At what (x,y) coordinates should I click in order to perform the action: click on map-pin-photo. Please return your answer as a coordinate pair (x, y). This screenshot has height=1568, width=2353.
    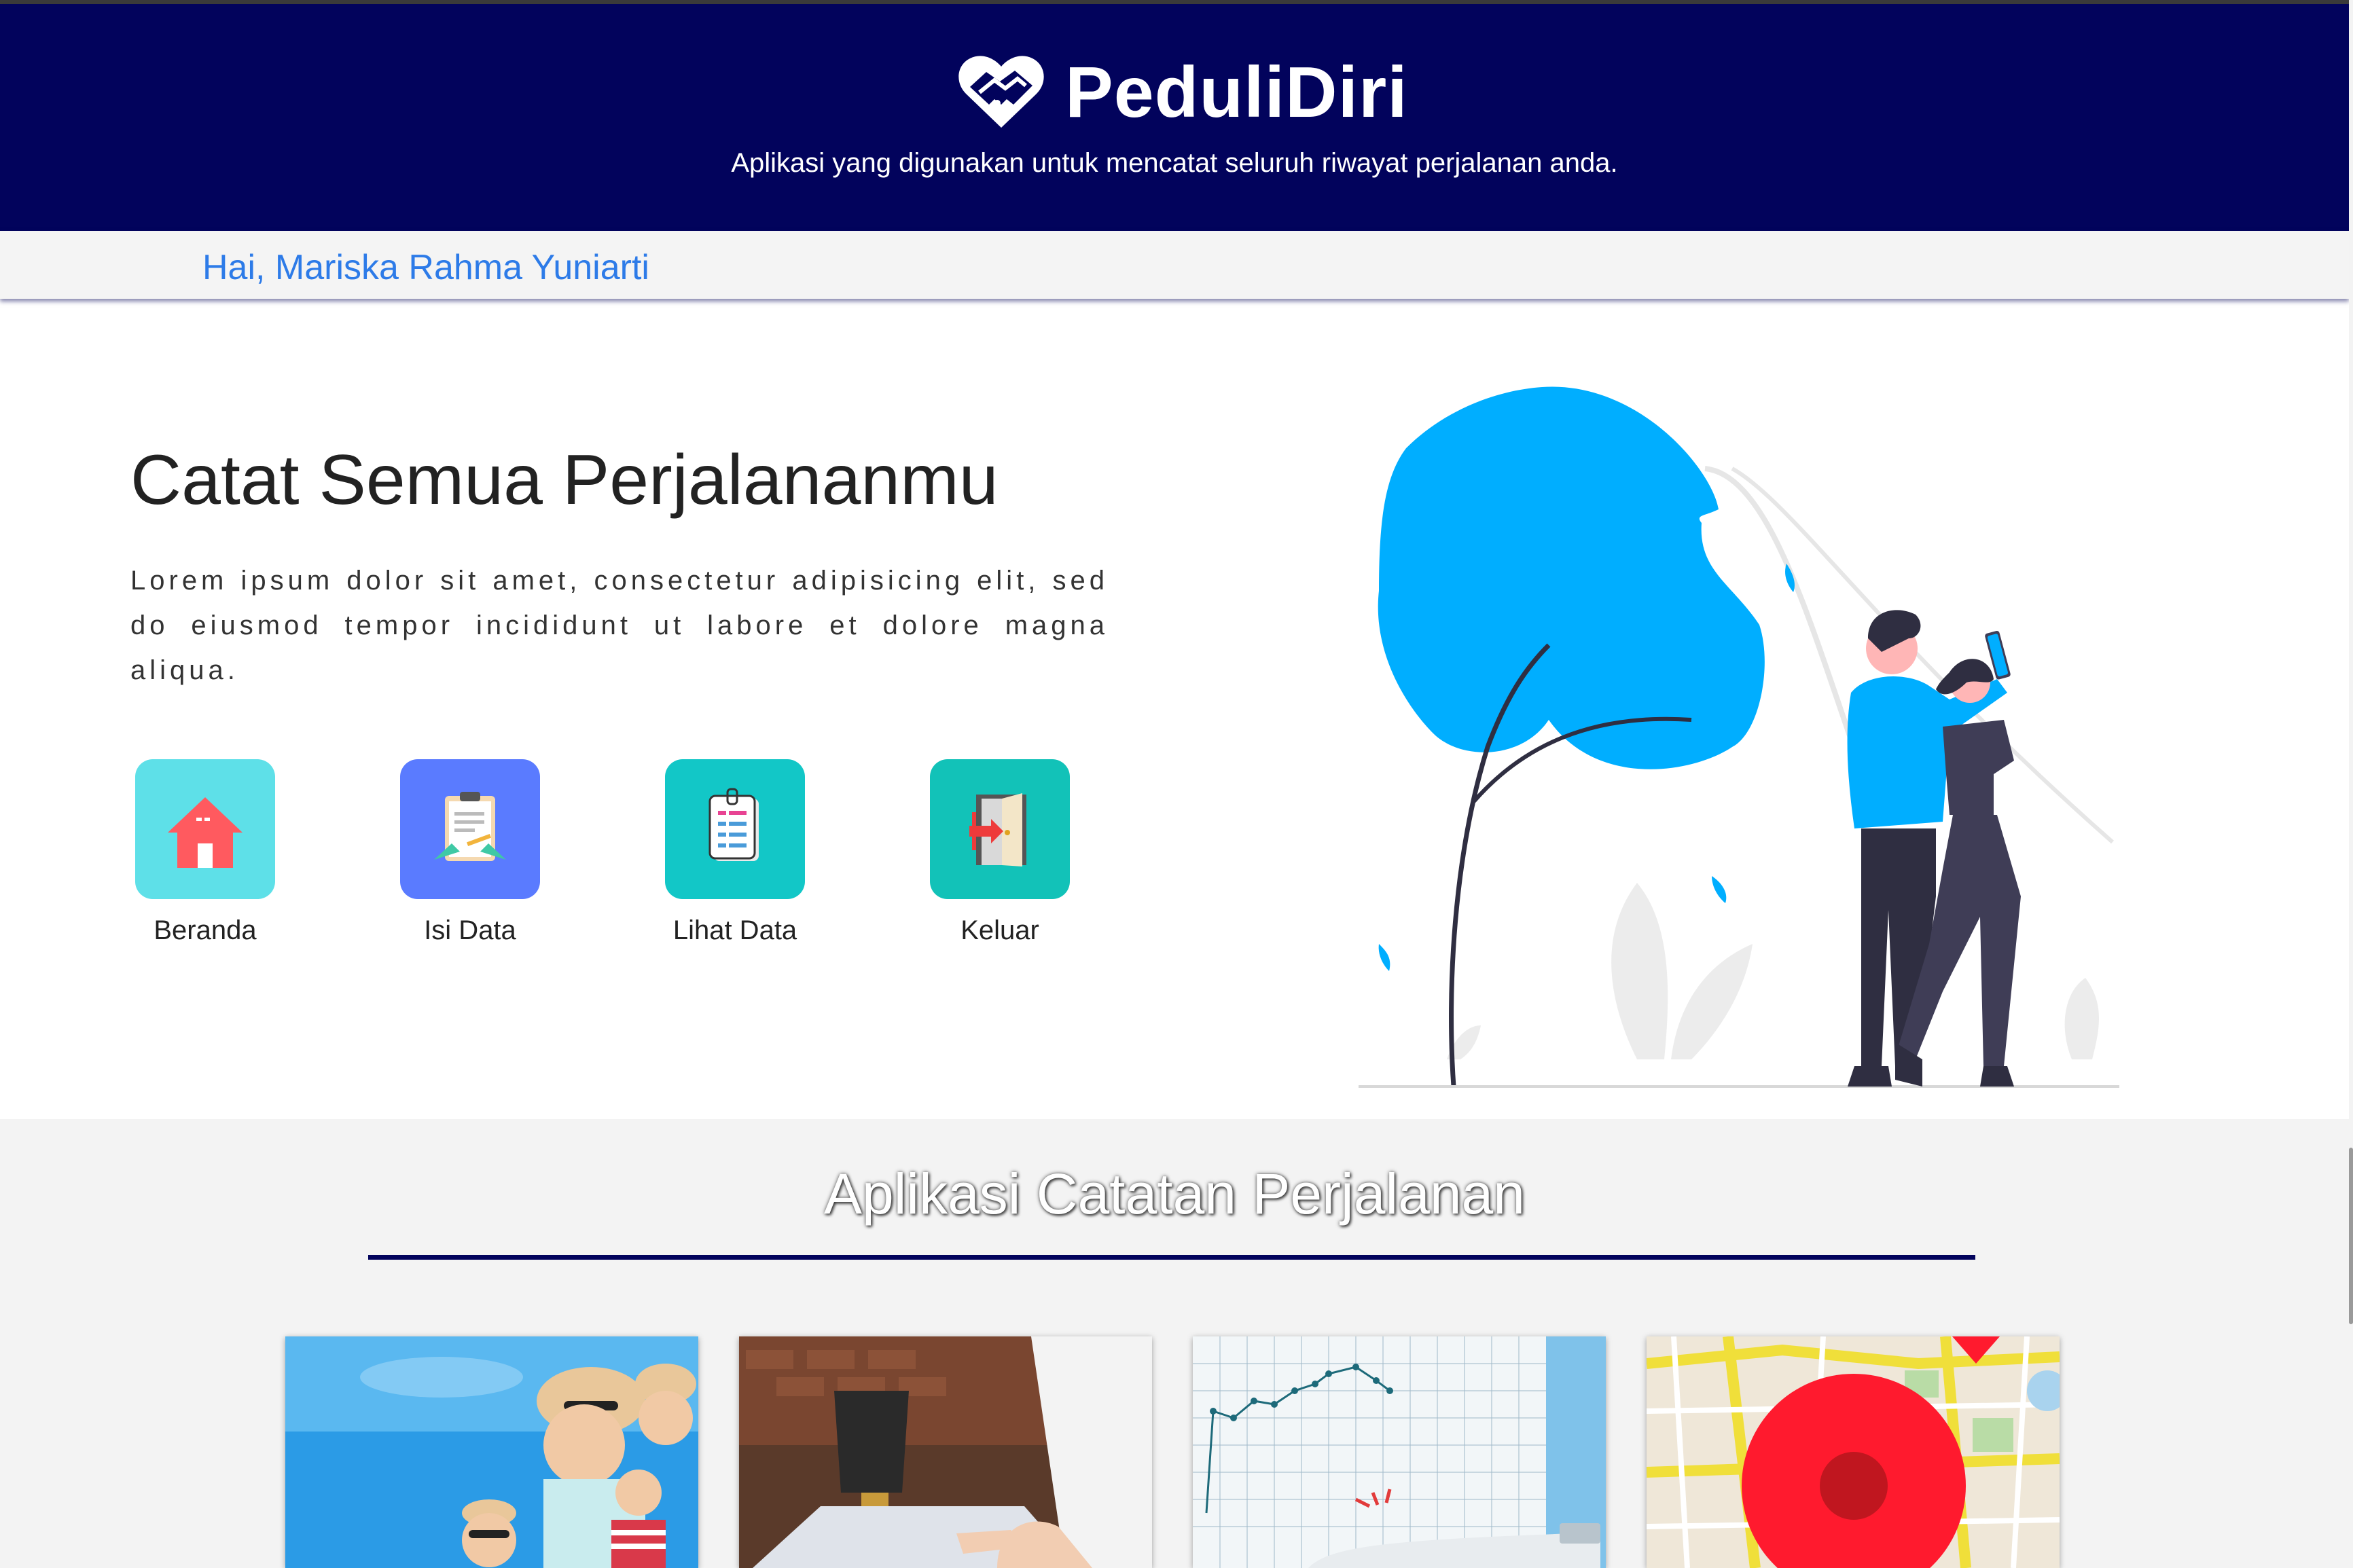
    Looking at the image, I should click on (1853, 1452).